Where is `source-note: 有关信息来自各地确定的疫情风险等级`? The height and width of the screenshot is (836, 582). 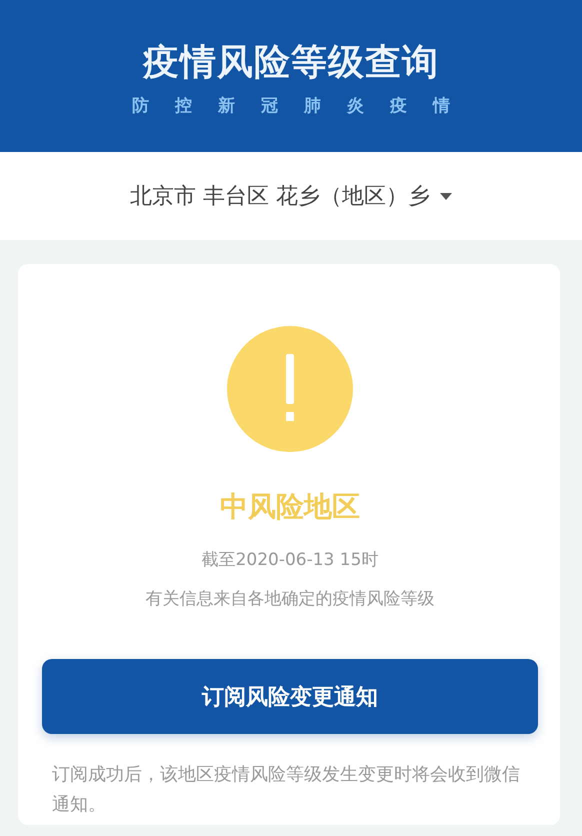
source-note: 有关信息来自各地确定的疫情风险等级 is located at coordinates (290, 599).